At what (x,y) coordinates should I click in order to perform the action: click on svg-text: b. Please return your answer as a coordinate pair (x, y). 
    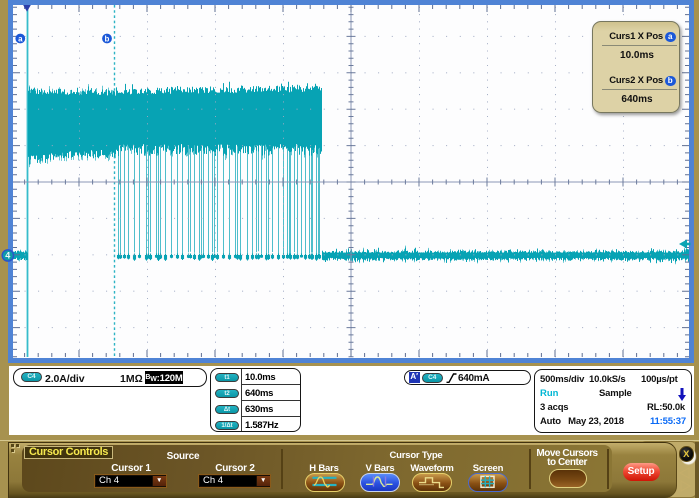
    Looking at the image, I should click on (107, 38).